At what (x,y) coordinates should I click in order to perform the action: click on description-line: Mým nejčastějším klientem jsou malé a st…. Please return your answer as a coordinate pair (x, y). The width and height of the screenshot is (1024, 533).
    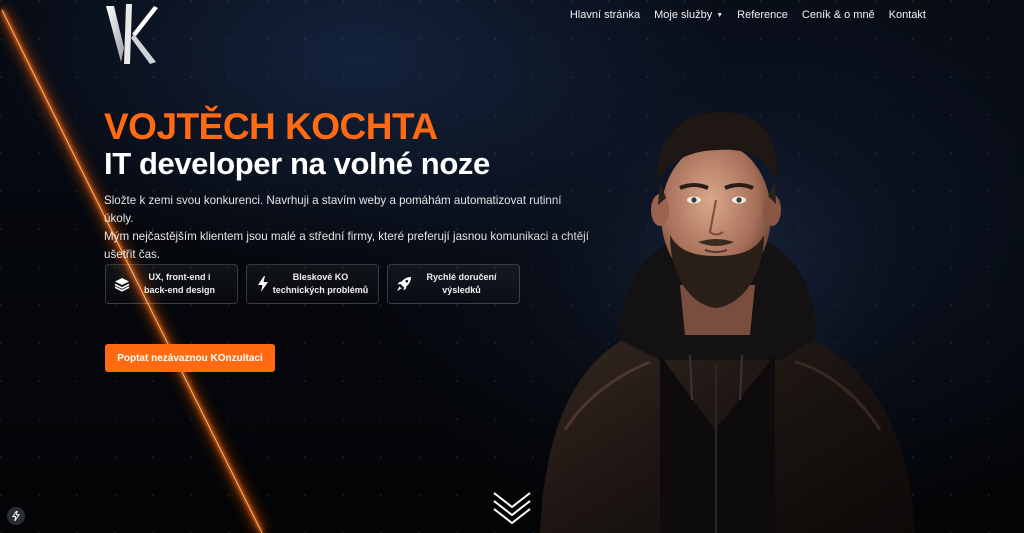
    Looking at the image, I should click on (346, 236).